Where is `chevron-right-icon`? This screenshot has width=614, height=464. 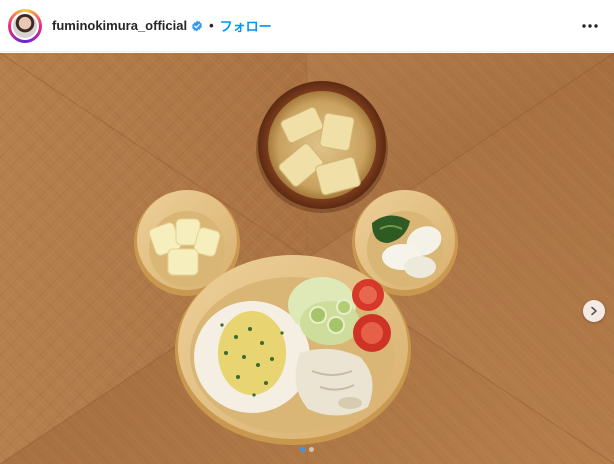
chevron-right-icon is located at coordinates (594, 311).